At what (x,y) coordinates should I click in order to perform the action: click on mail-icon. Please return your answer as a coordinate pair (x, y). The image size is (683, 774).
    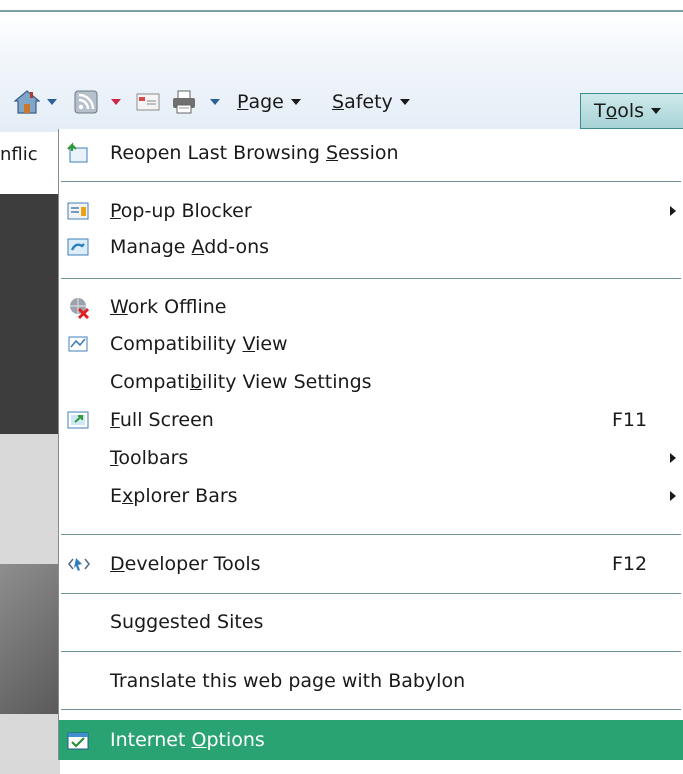
    Looking at the image, I should click on (148, 102).